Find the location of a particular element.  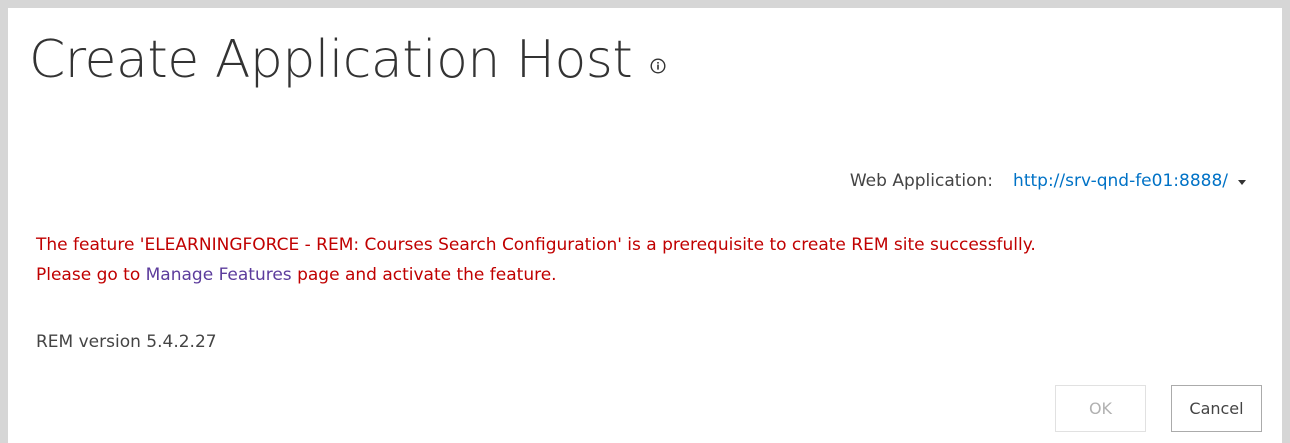

cancel-button: Cancel is located at coordinates (1216, 408).